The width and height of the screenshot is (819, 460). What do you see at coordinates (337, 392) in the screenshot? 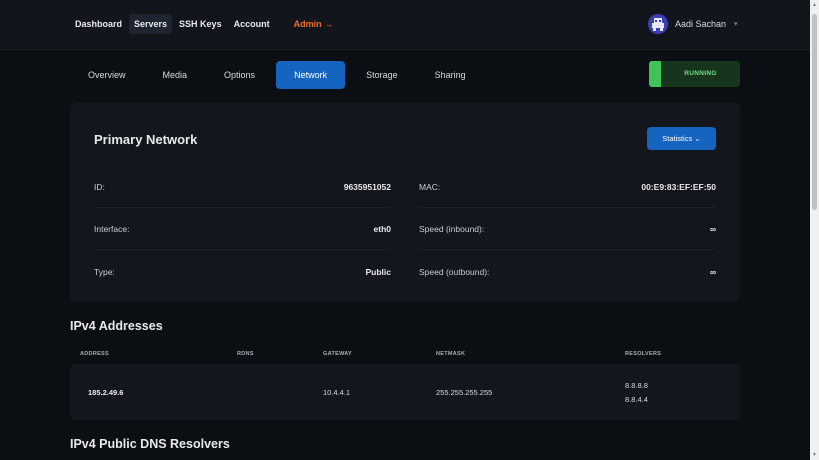
I see `cell-gateway: 10.4.4.1` at bounding box center [337, 392].